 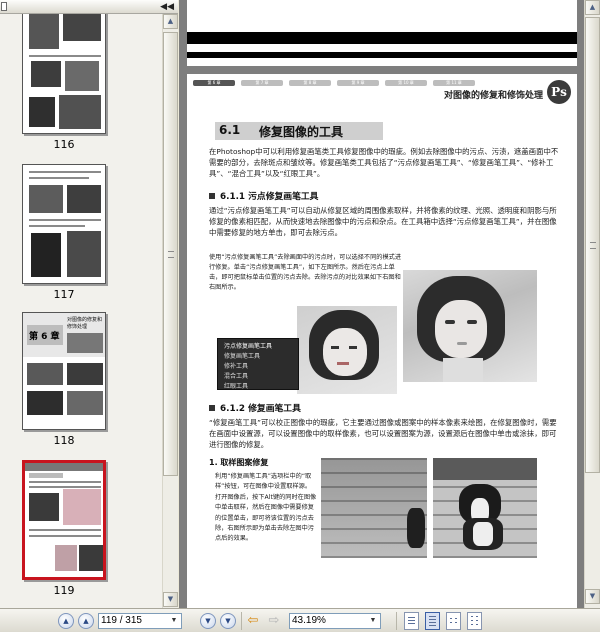 I want to click on thumbnail-heading: 对图像的修复和修饰处理, so click(x=85, y=323).